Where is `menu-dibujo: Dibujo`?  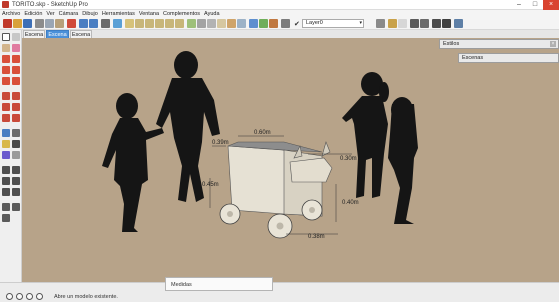 menu-dibujo: Dibujo is located at coordinates (90, 14).